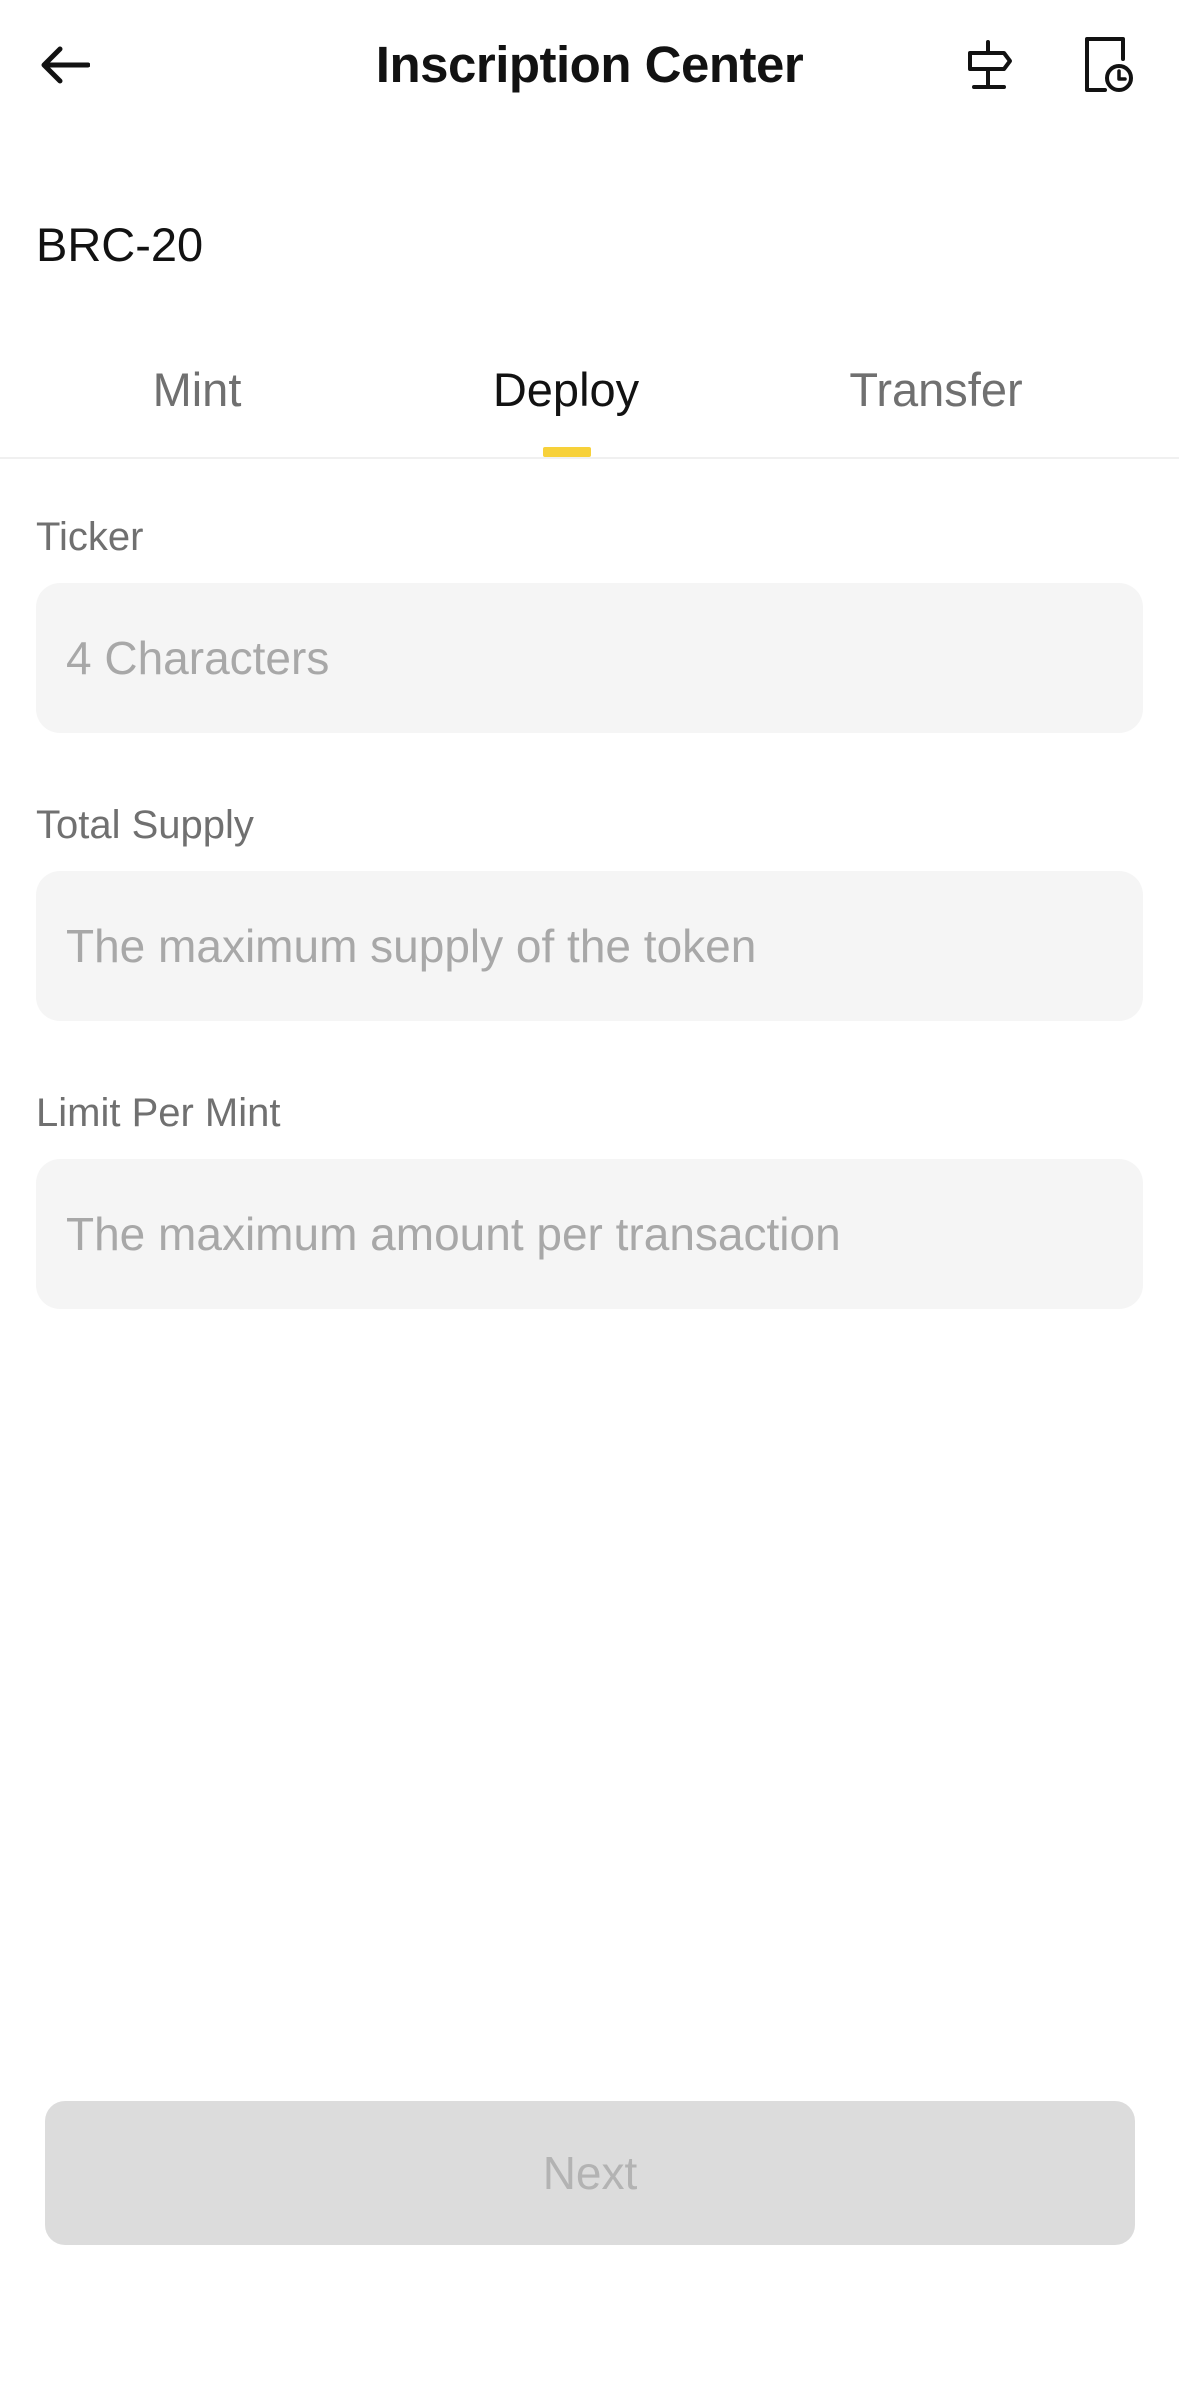 This screenshot has width=1179, height=2396. Describe the element at coordinates (158, 1113) in the screenshot. I see `limit-per-mint-label: Limit Per Mint` at that location.